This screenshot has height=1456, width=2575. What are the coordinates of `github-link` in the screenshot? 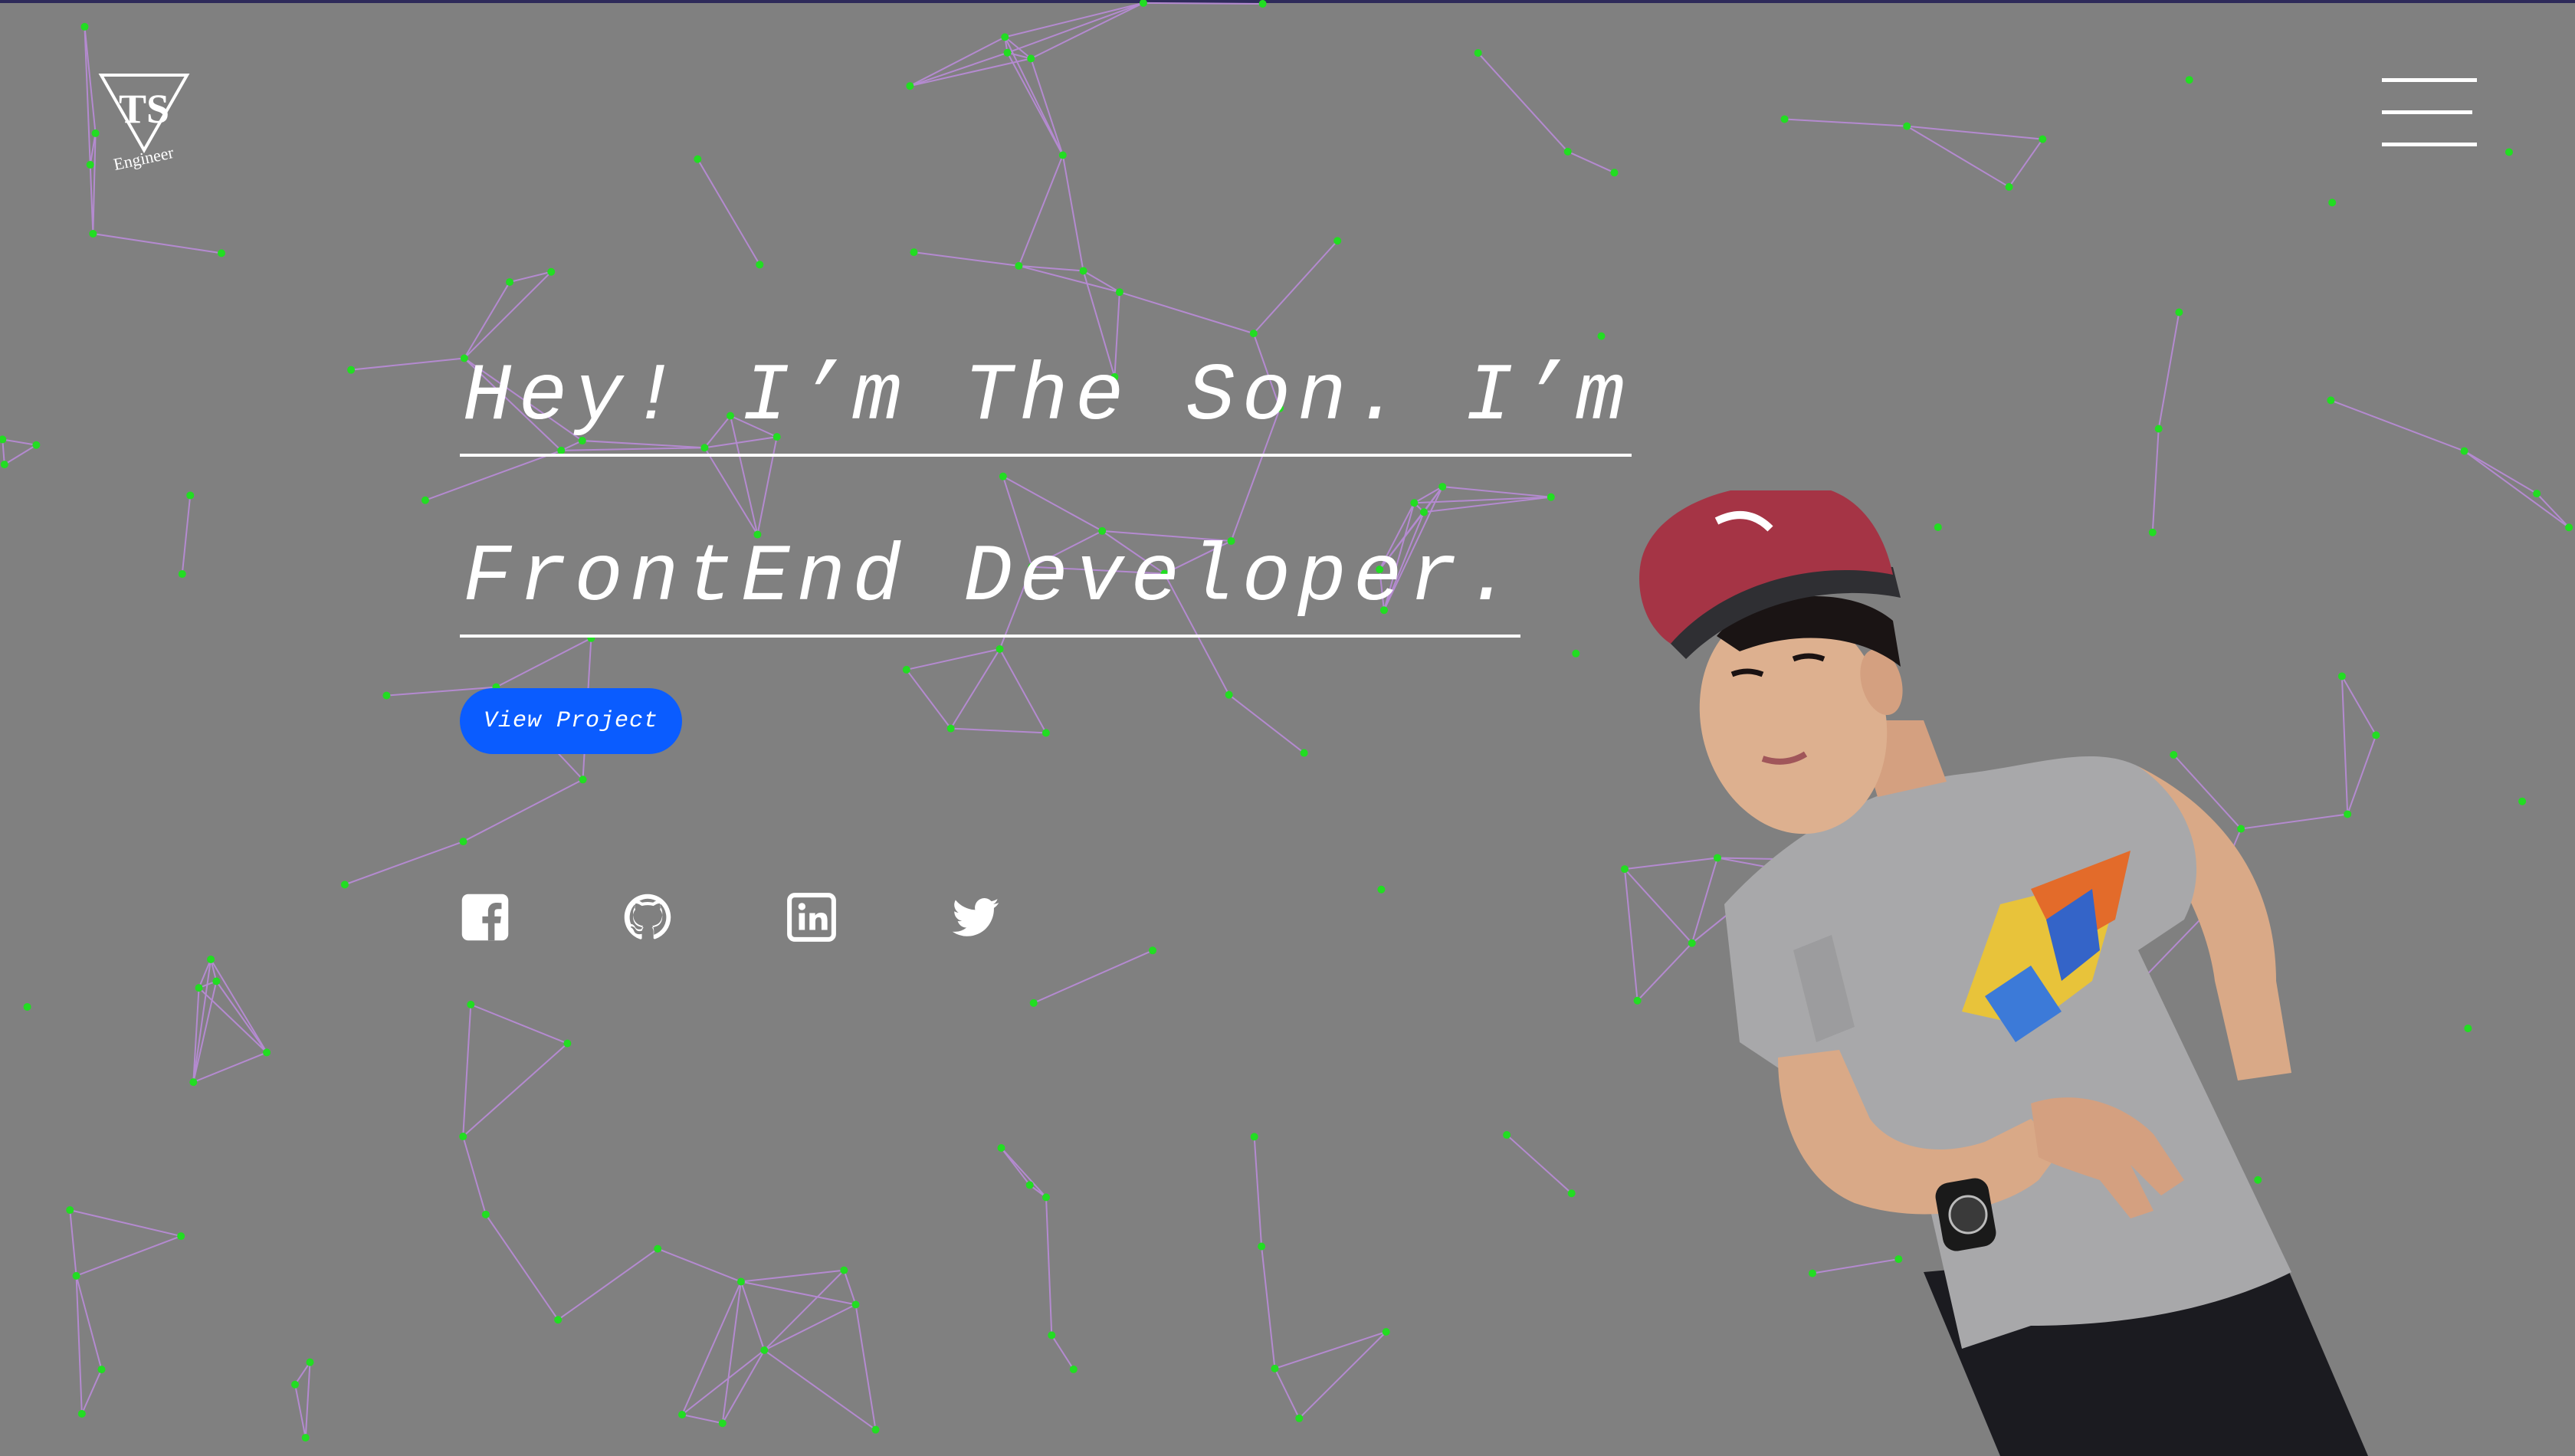 It's located at (648, 917).